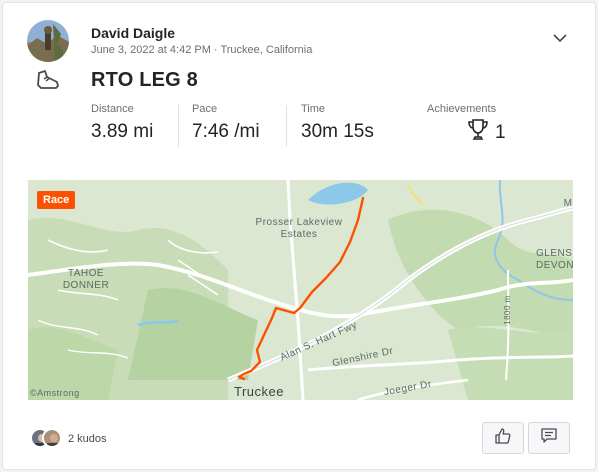  Describe the element at coordinates (112, 109) in the screenshot. I see `stat-distance-label: Distance` at that location.